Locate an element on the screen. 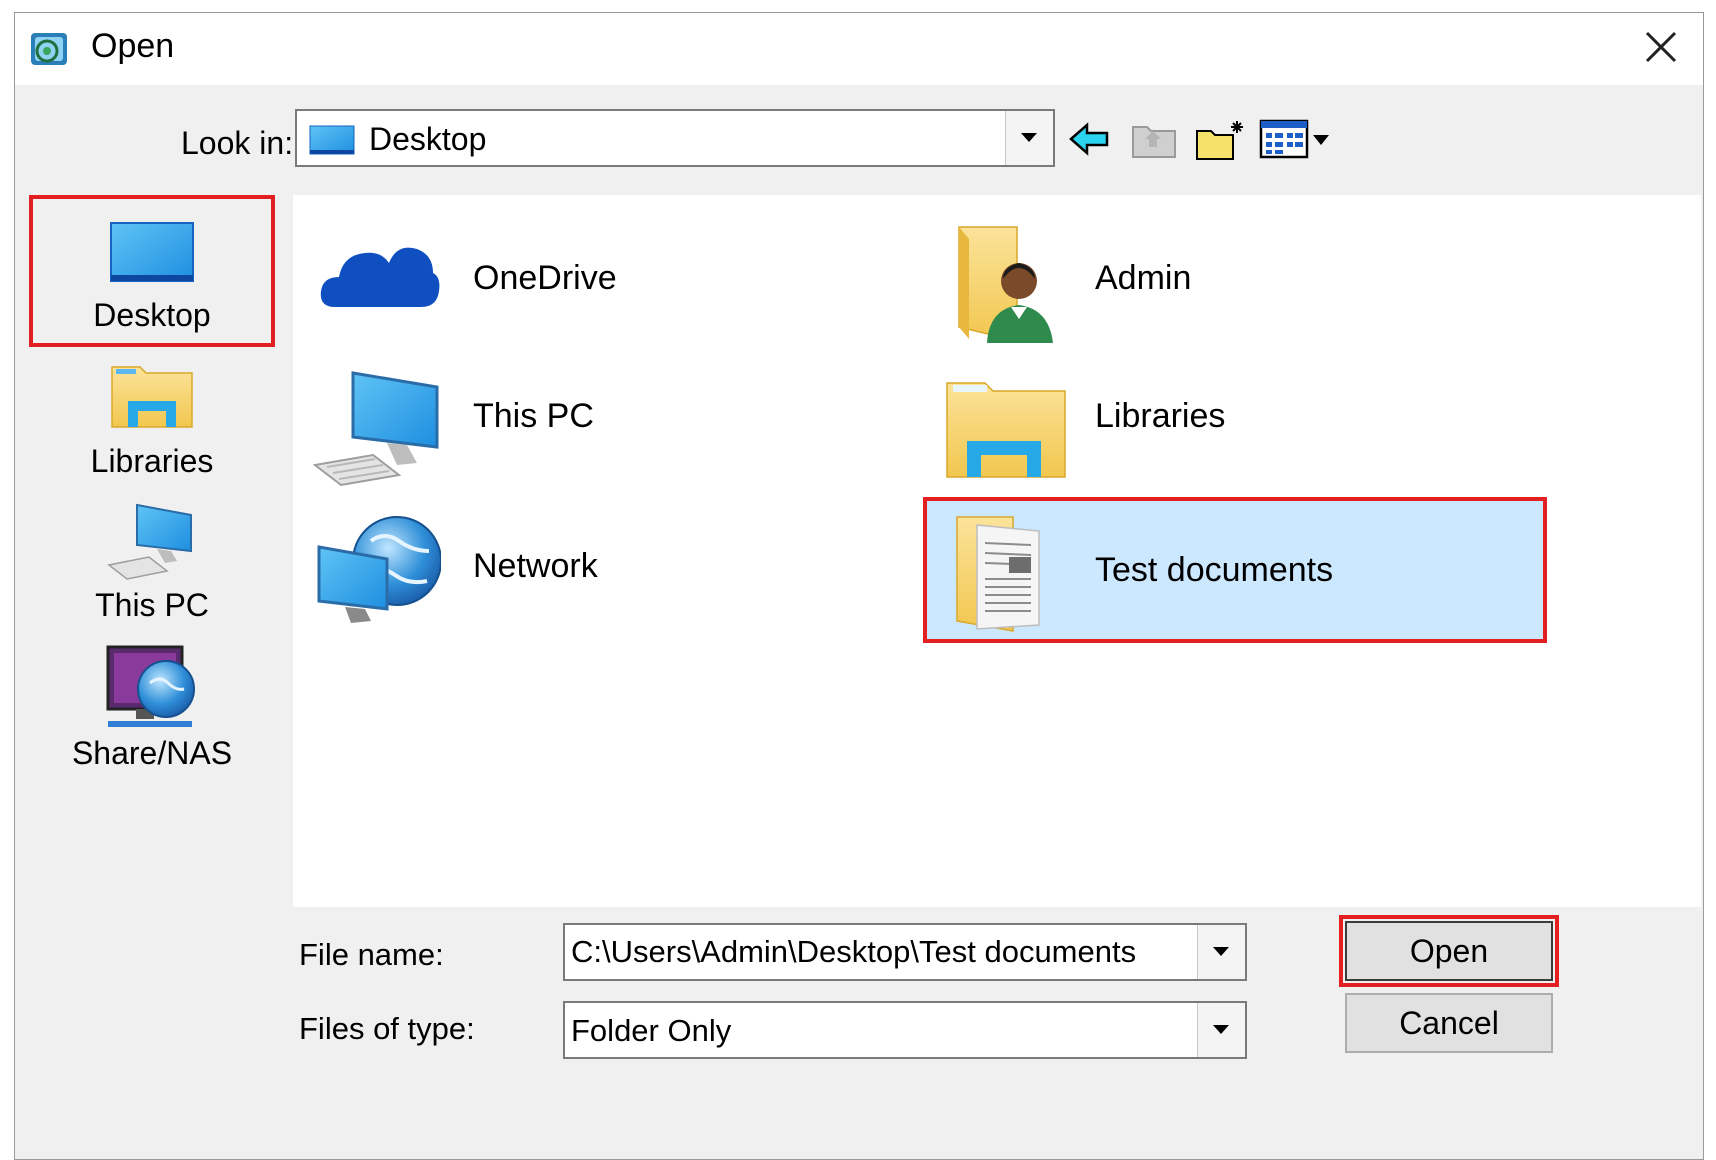 The width and height of the screenshot is (1716, 1160). look-in-label: Look in: is located at coordinates (237, 143).